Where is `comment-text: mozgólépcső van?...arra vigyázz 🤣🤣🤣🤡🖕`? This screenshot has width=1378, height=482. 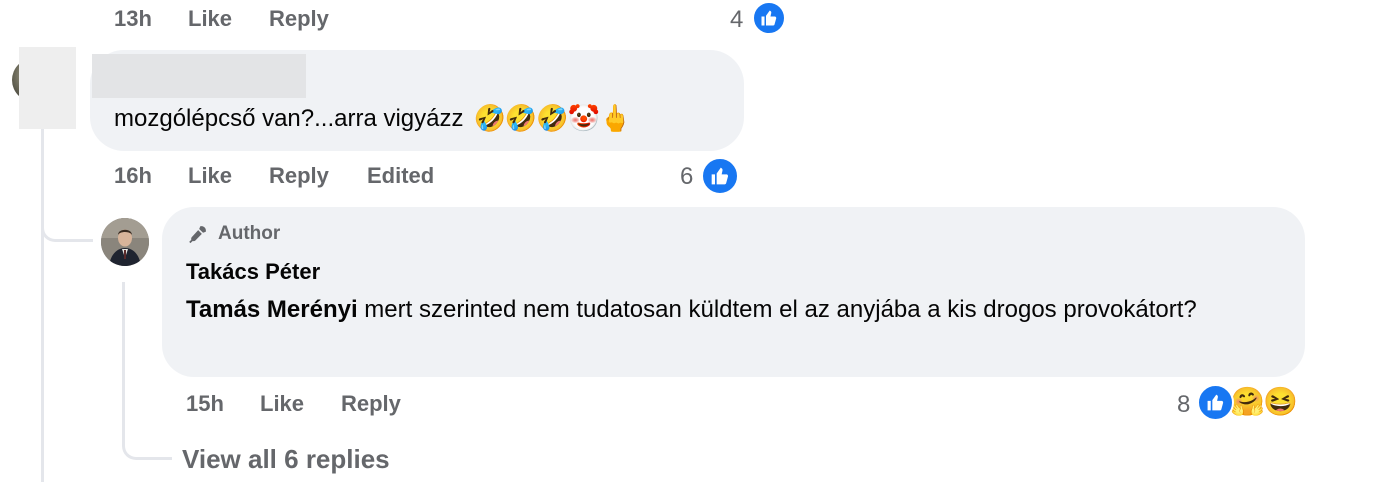 comment-text: mozgólépcső van?...arra vigyázz 🤣🤣🤣🤡🖕 is located at coordinates (372, 118).